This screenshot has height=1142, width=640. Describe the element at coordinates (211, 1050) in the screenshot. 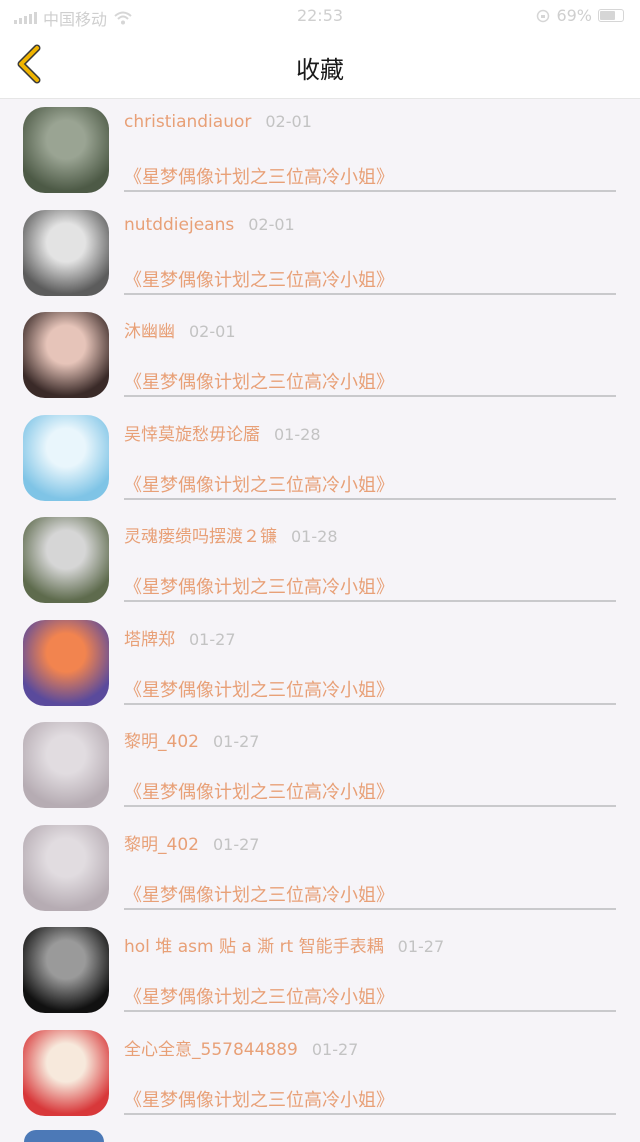

I see `username: 全心全意_557844889` at that location.